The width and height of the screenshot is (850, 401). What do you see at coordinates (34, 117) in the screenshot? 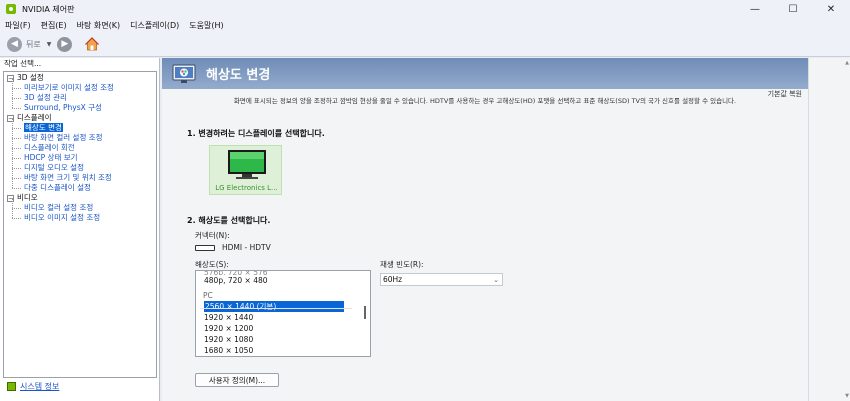
I see `tree-category-label: 디스플레이` at bounding box center [34, 117].